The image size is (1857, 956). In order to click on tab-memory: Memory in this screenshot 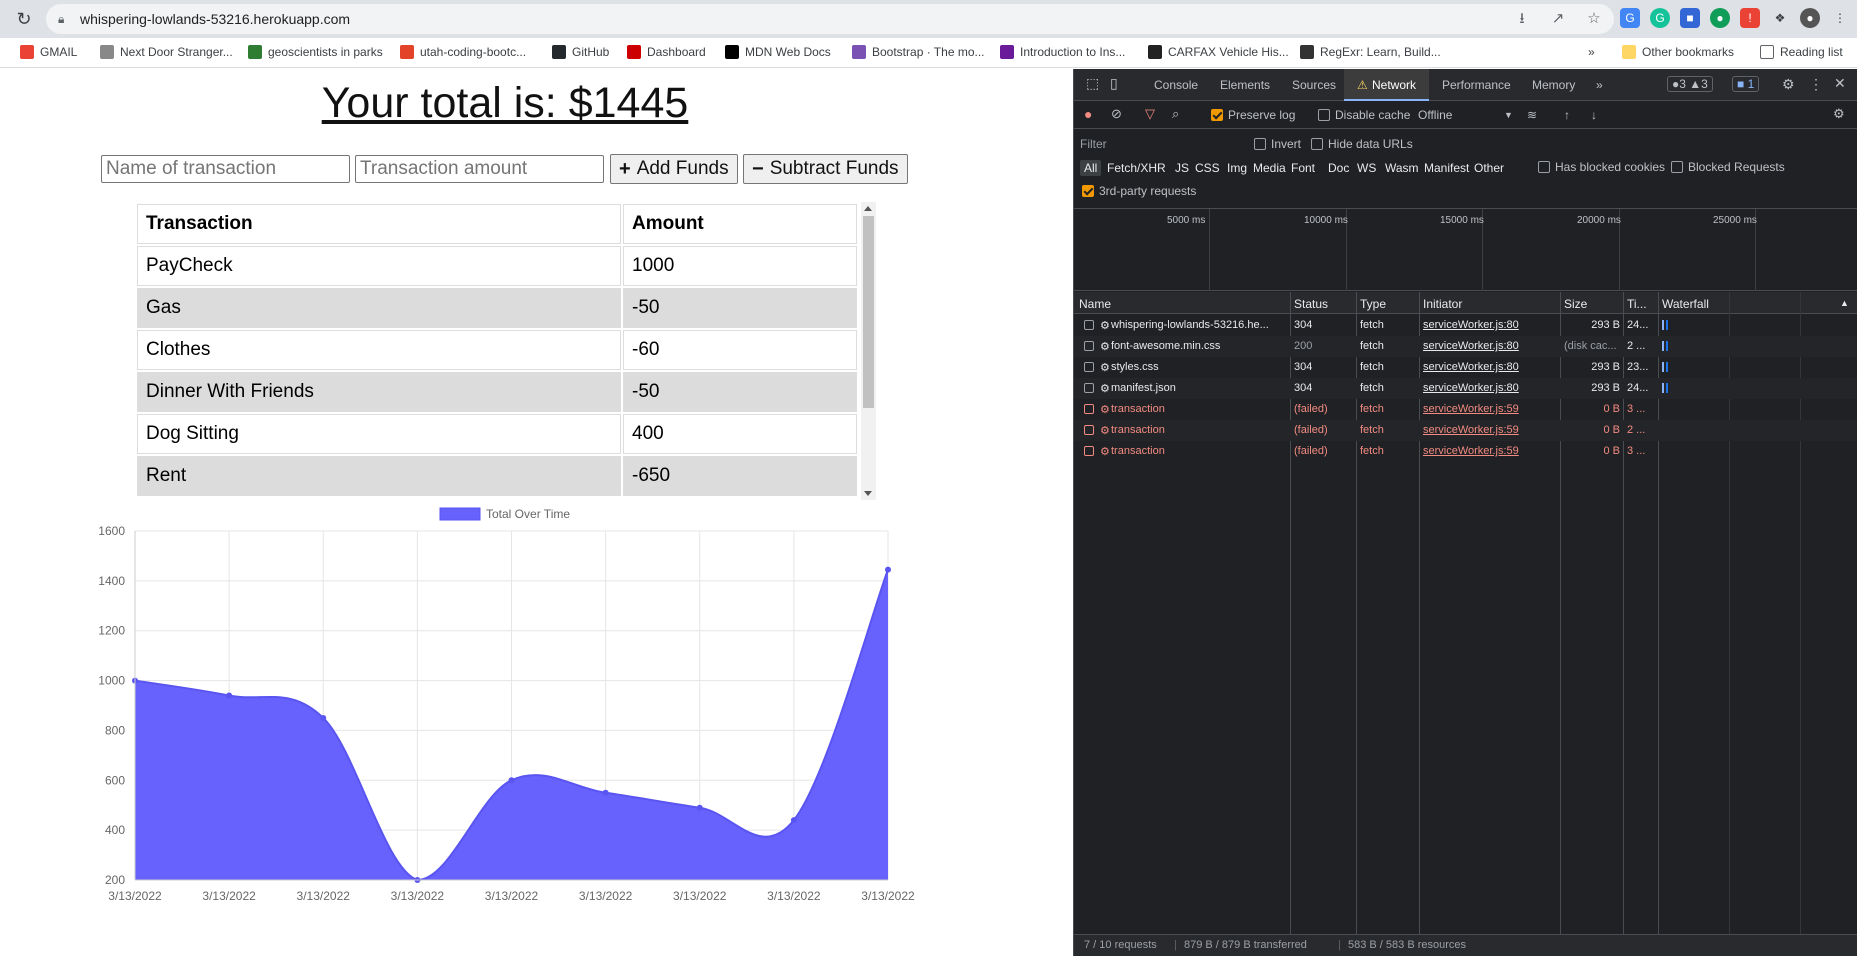, I will do `click(1553, 85)`.